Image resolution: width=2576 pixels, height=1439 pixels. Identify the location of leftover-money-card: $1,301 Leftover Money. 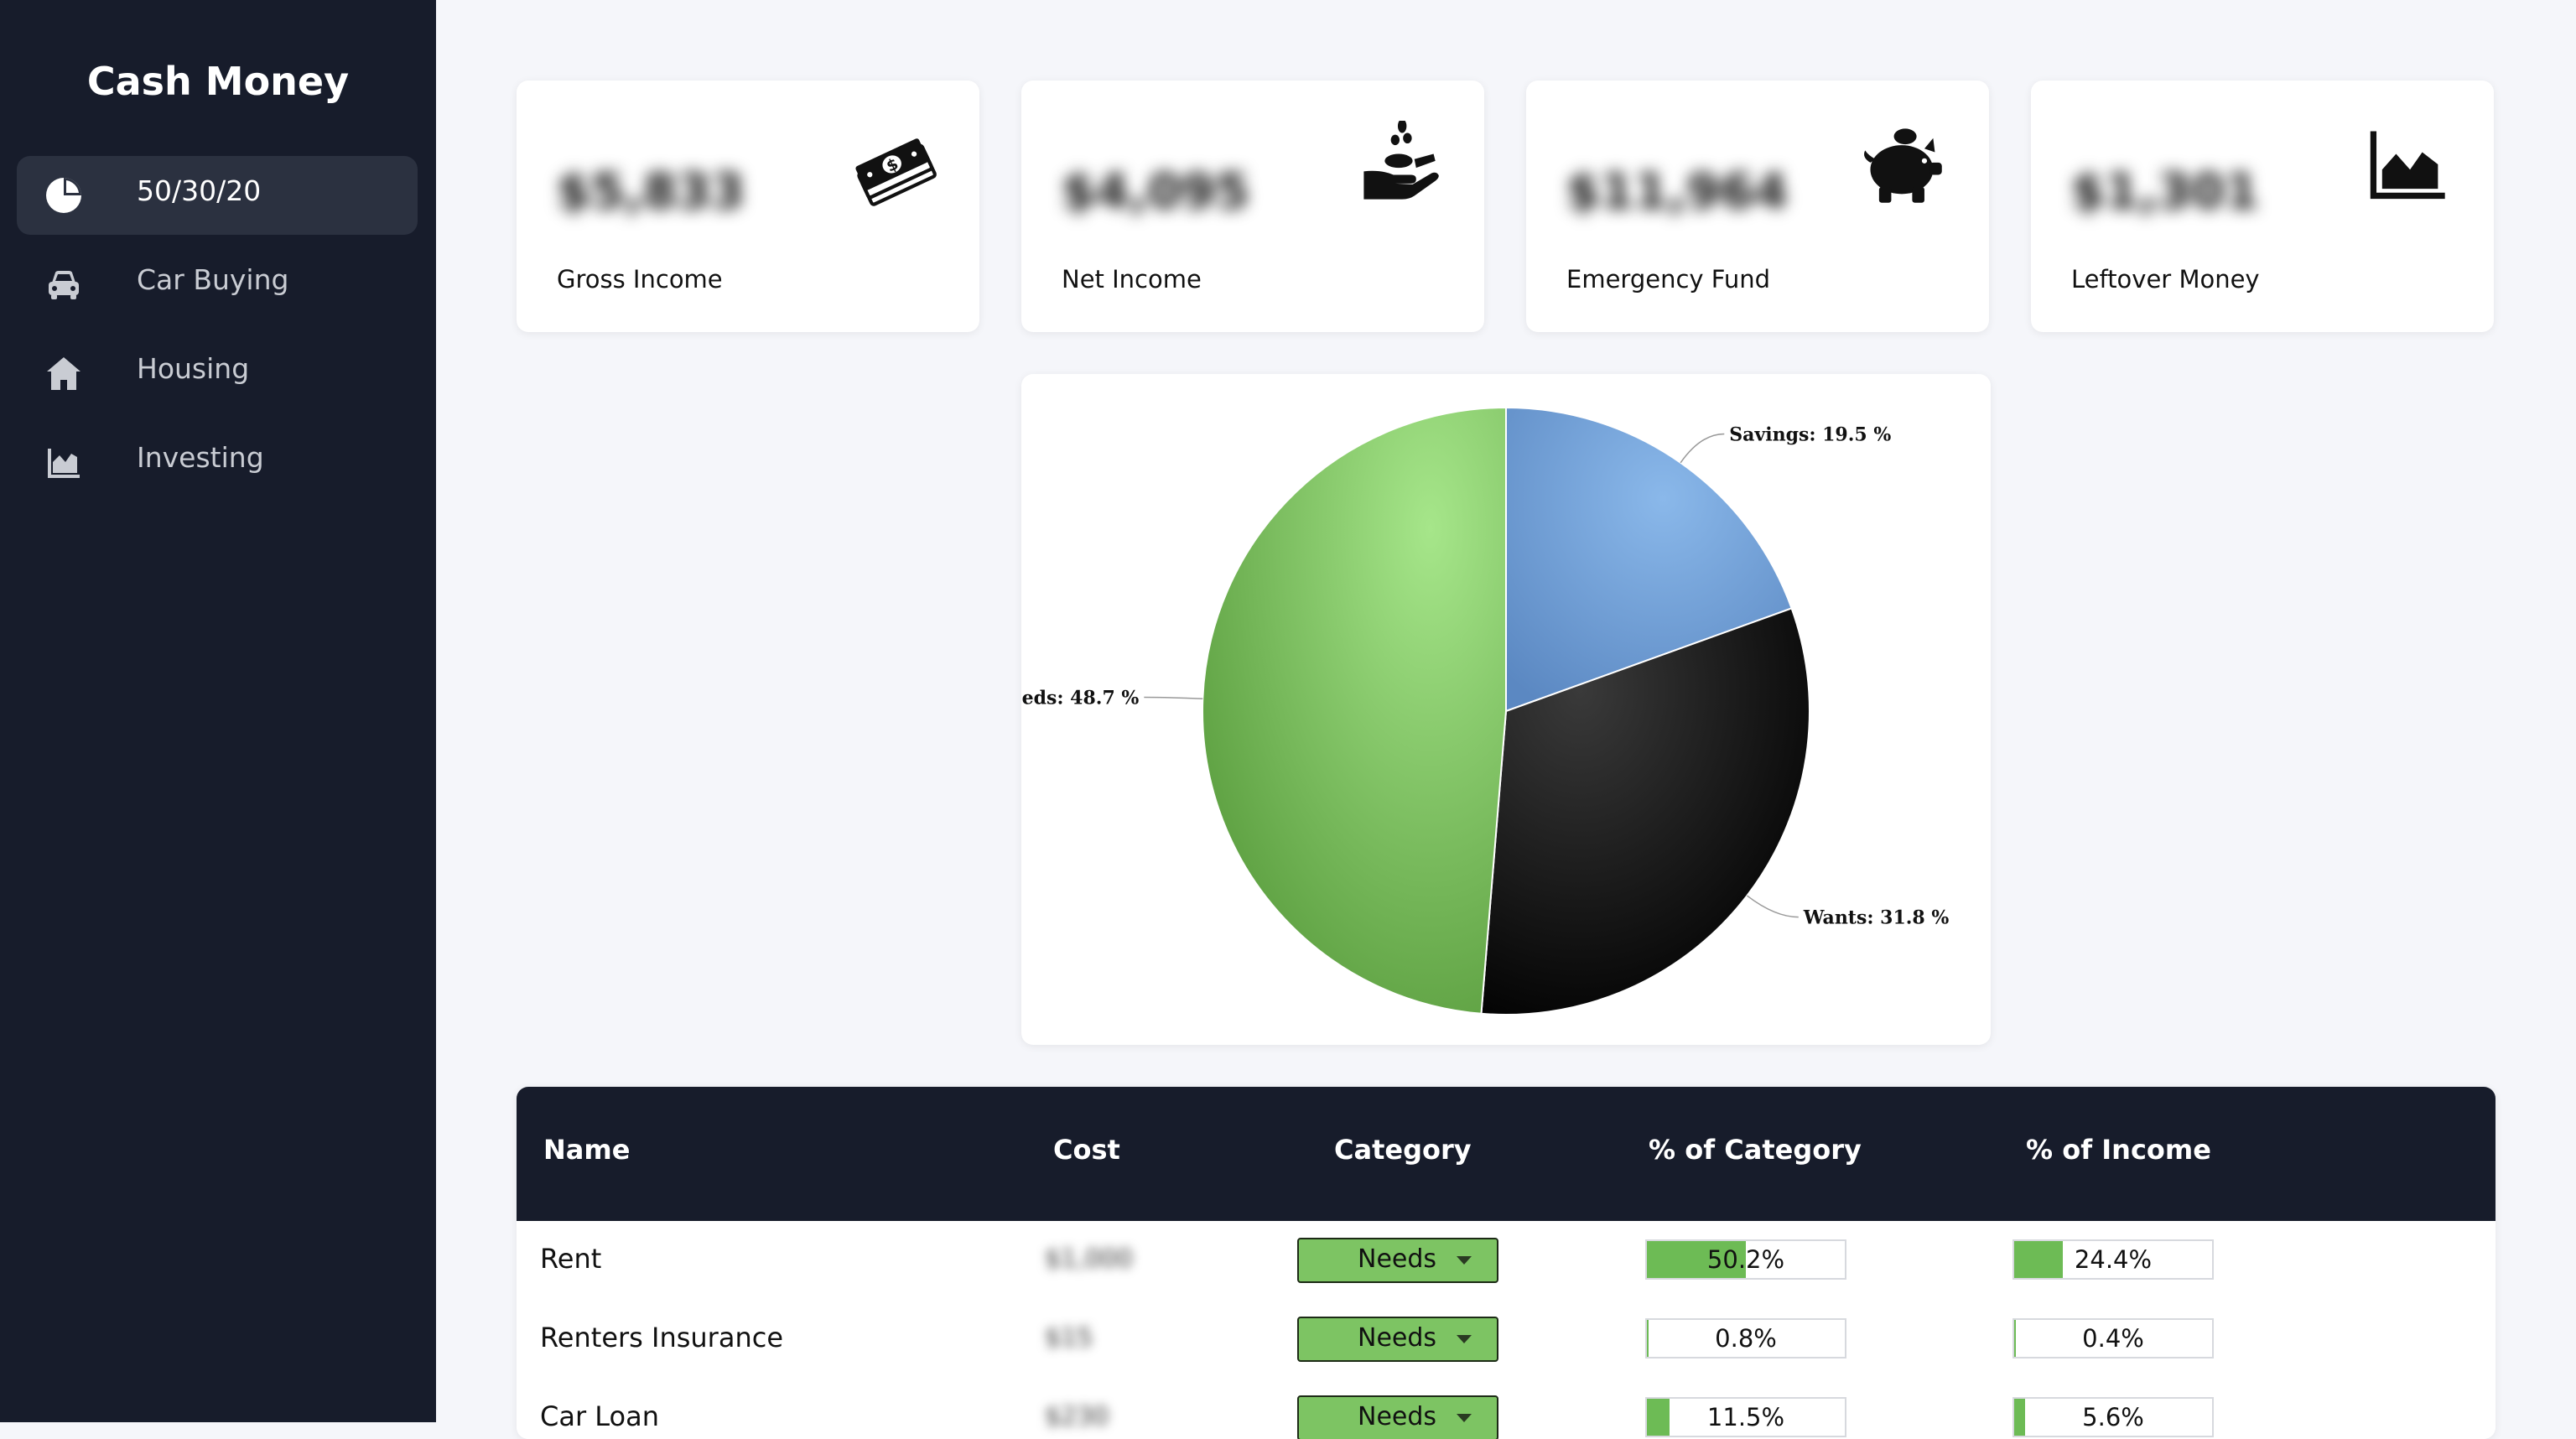
(2262, 206).